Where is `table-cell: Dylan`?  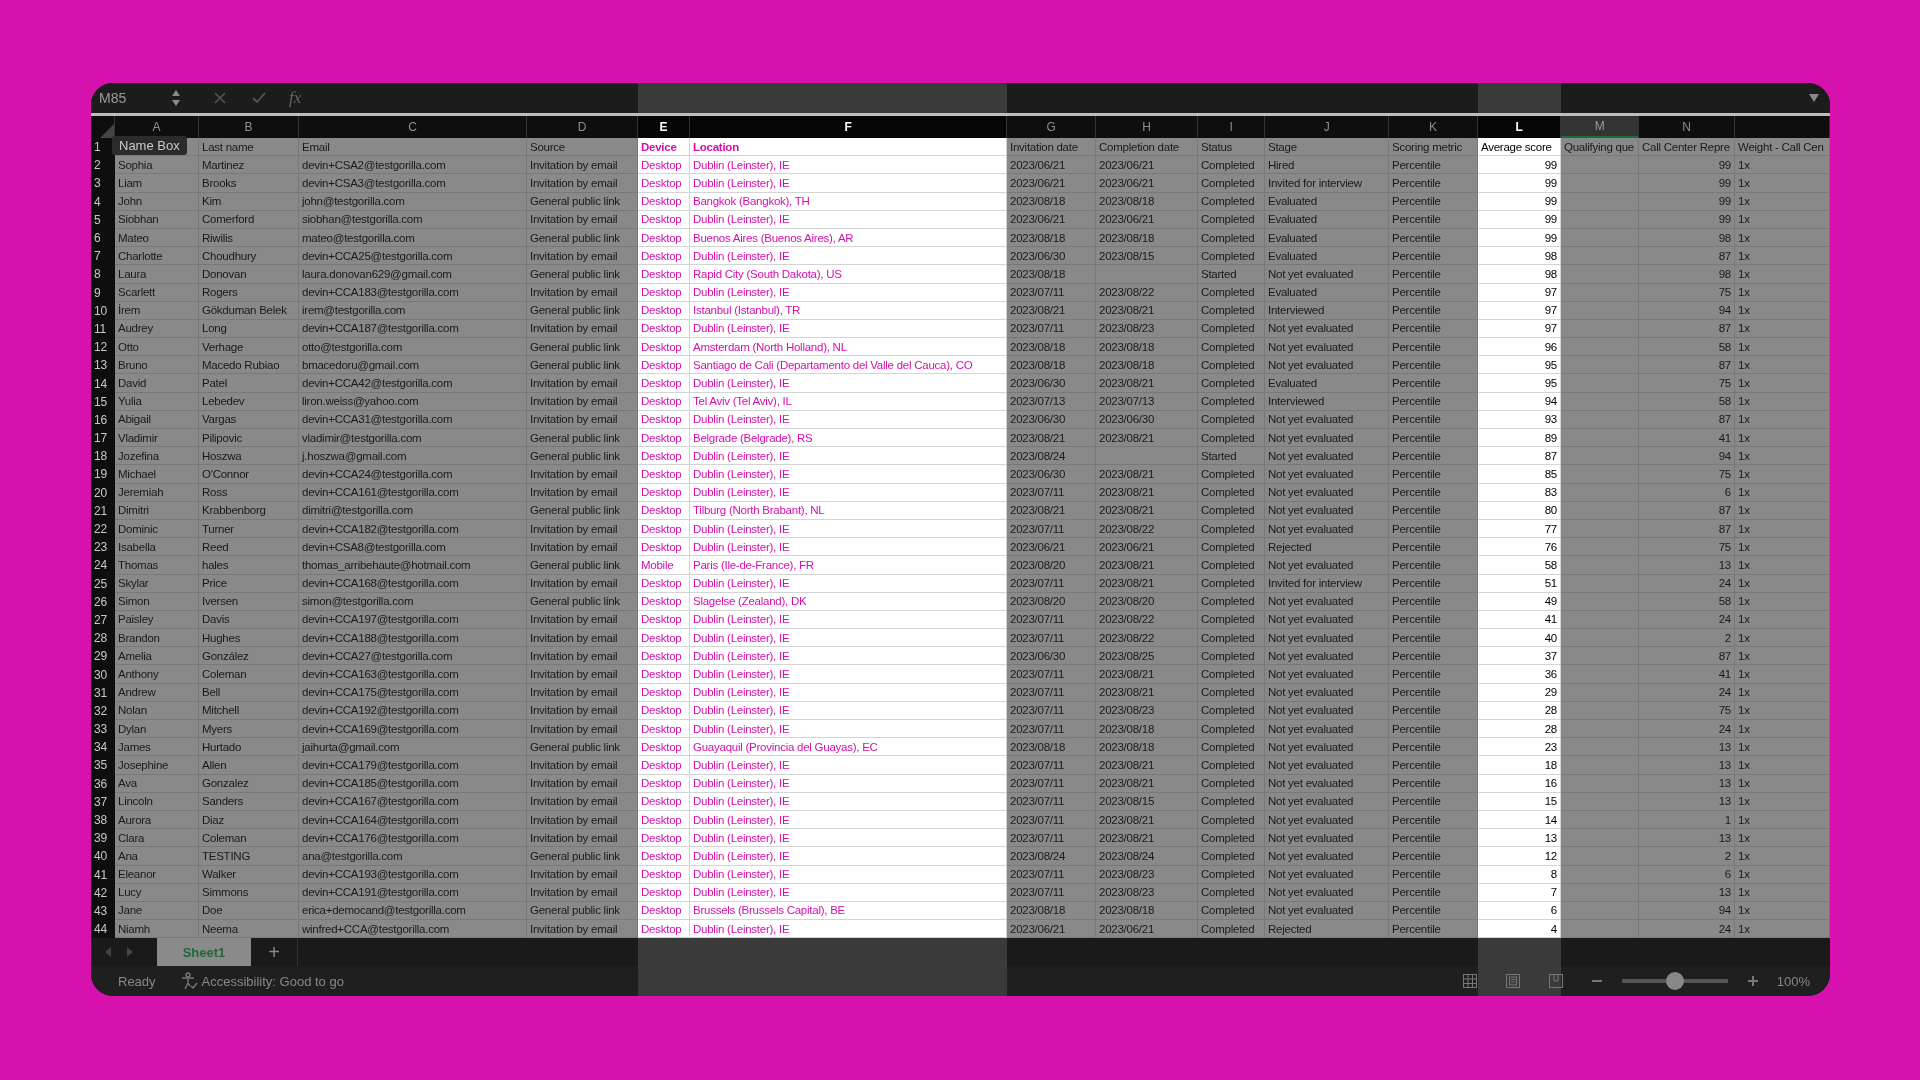 table-cell: Dylan is located at coordinates (157, 729).